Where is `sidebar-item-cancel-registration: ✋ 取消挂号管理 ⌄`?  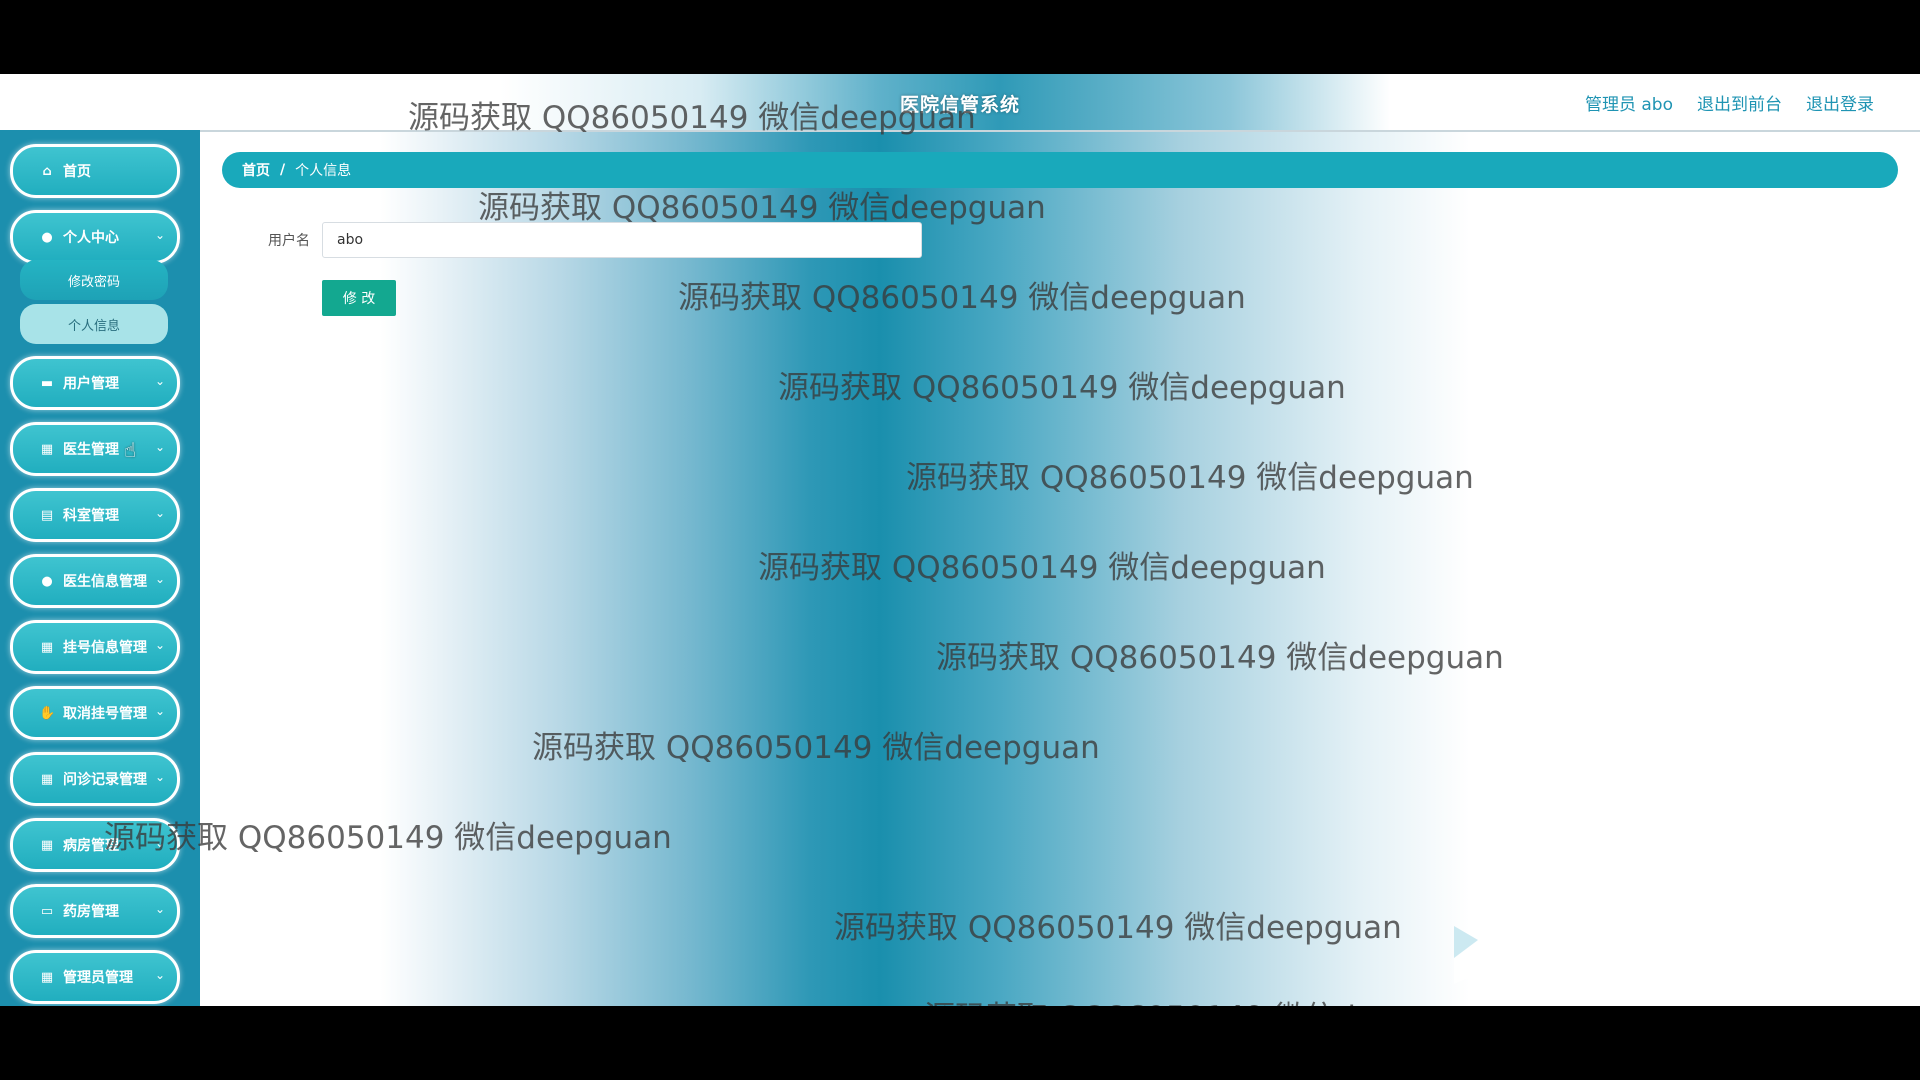
sidebar-item-cancel-registration: ✋ 取消挂号管理 ⌄ is located at coordinates (95, 713).